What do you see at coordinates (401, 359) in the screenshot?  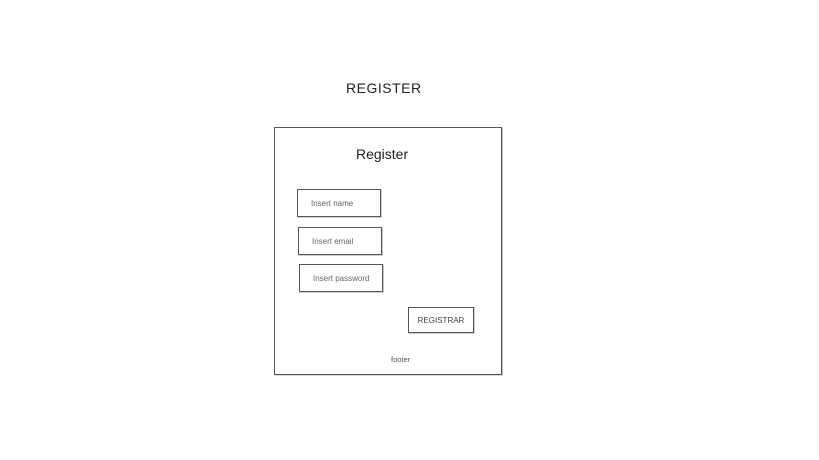 I see `footer-text: footer` at bounding box center [401, 359].